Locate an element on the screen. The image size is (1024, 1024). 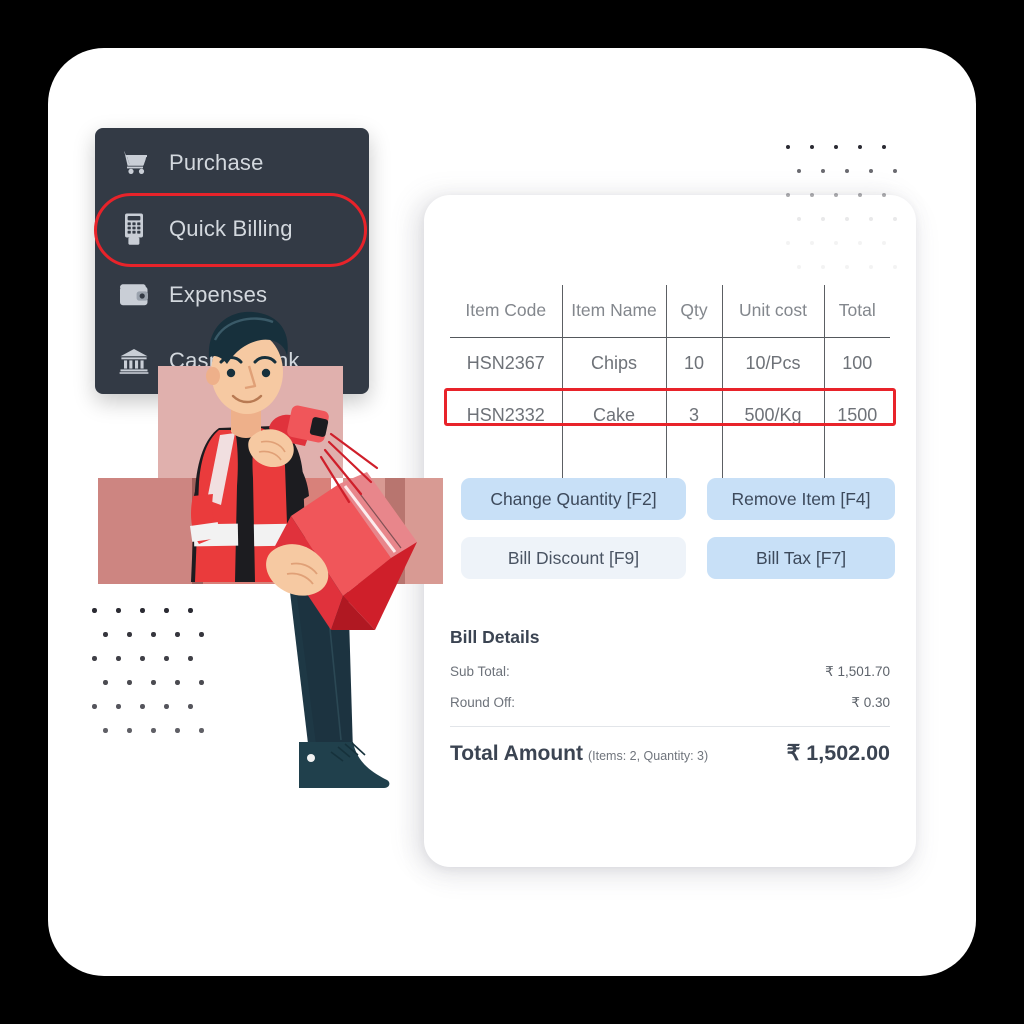
sub-total-label: Sub Total: is located at coordinates (480, 671).